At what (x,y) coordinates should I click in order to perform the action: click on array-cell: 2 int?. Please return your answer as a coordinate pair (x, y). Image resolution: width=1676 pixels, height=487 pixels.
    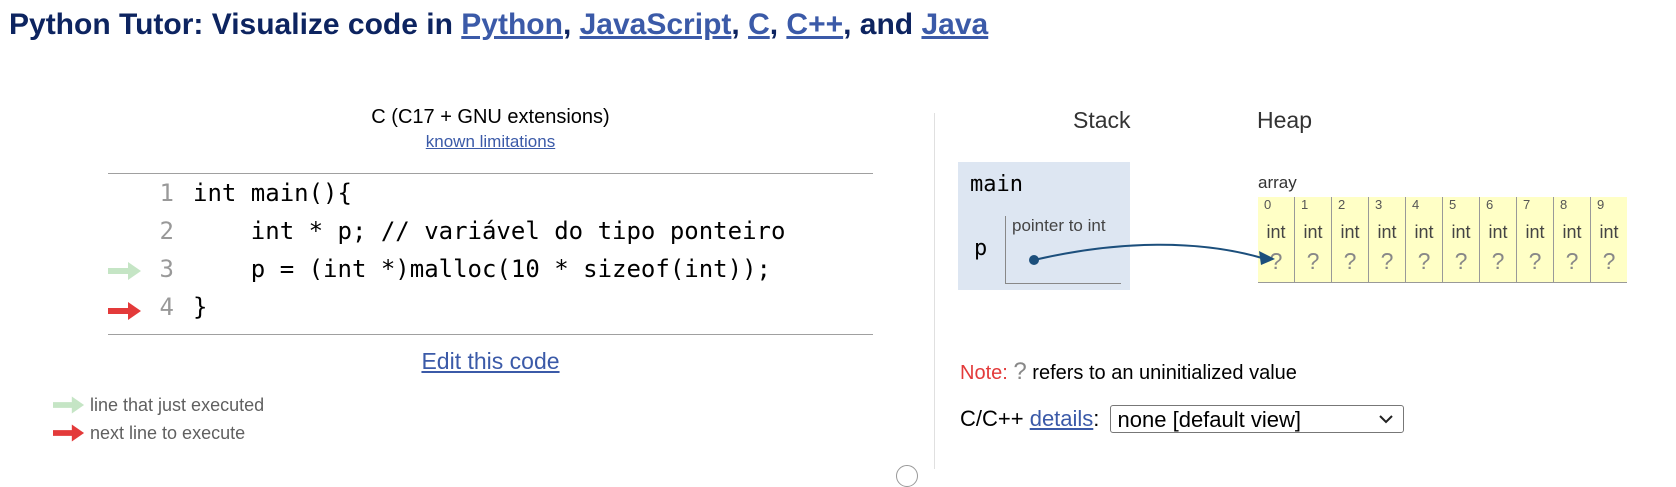
    Looking at the image, I should click on (1349, 239).